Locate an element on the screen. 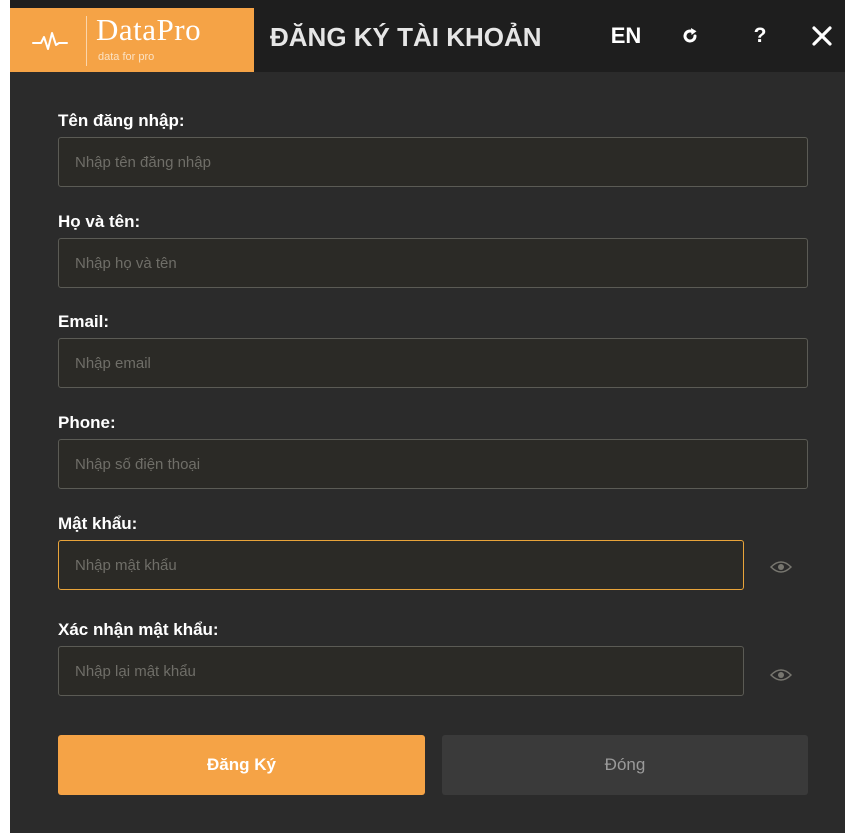  close-icon is located at coordinates (822, 36).